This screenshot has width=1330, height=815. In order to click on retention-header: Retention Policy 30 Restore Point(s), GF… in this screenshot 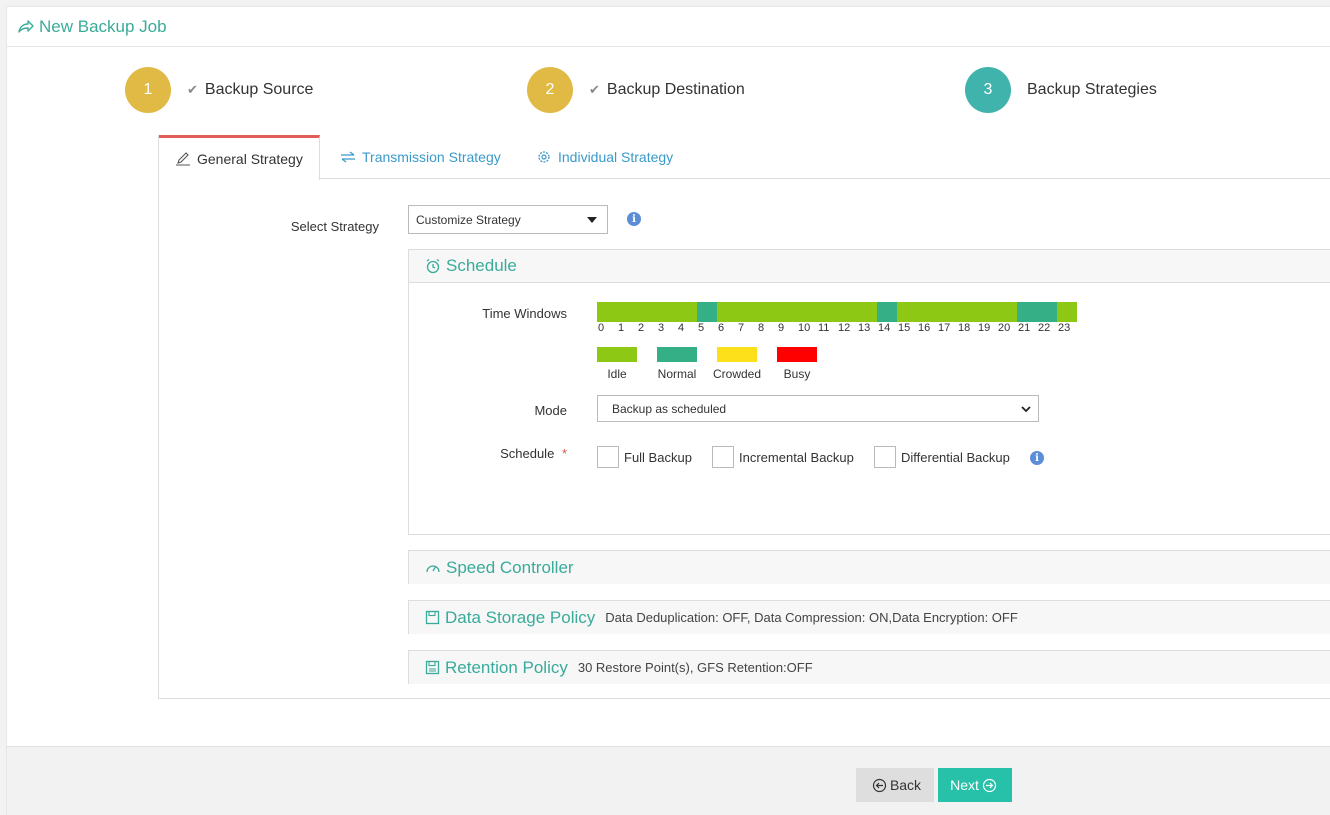, I will do `click(869, 667)`.